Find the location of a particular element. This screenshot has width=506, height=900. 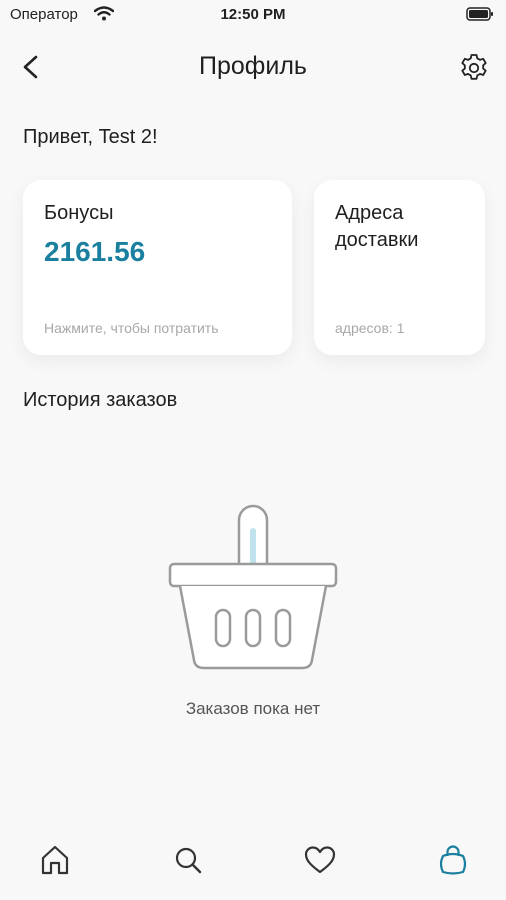

addresses-card-title: Адреса доставки is located at coordinates (377, 226).